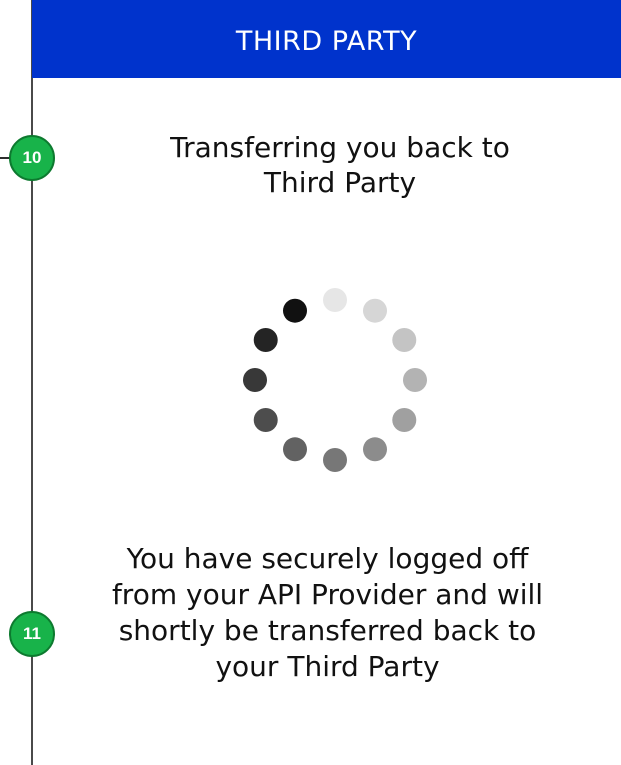  Describe the element at coordinates (32, 158) in the screenshot. I see `step-badge-10: 10` at that location.